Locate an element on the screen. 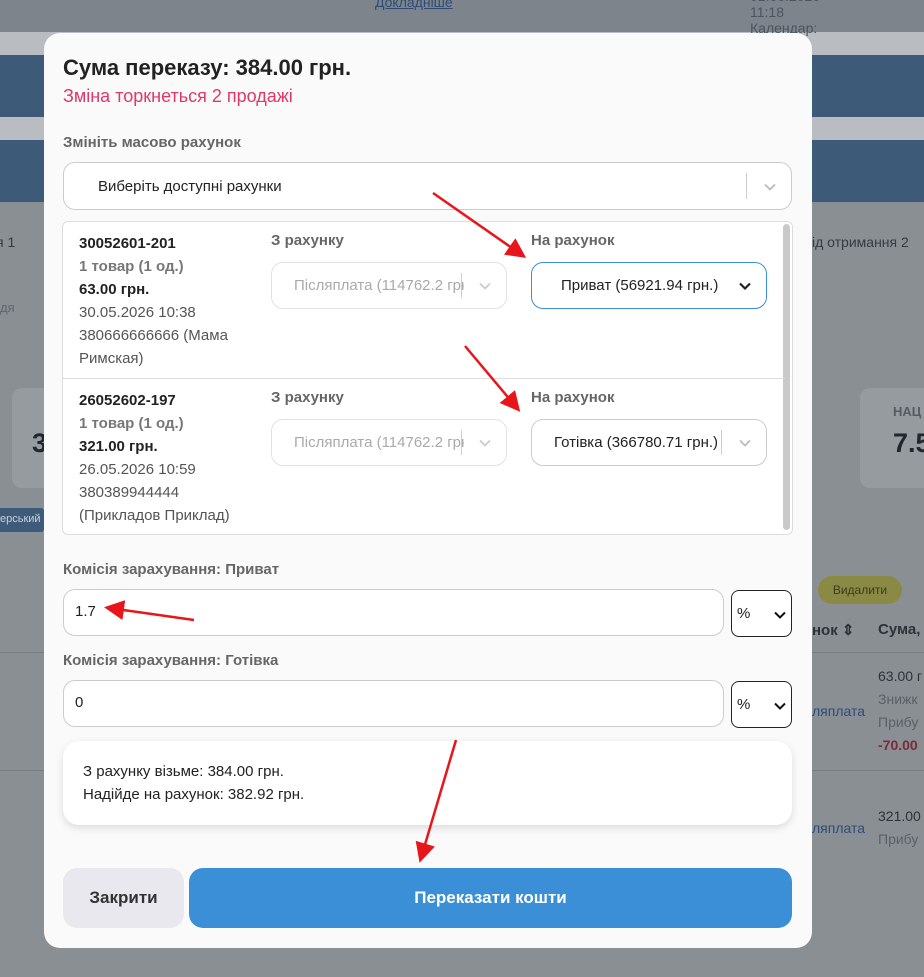 The image size is (924, 977). bg-row1-cell: 63.00 г is located at coordinates (900, 676).